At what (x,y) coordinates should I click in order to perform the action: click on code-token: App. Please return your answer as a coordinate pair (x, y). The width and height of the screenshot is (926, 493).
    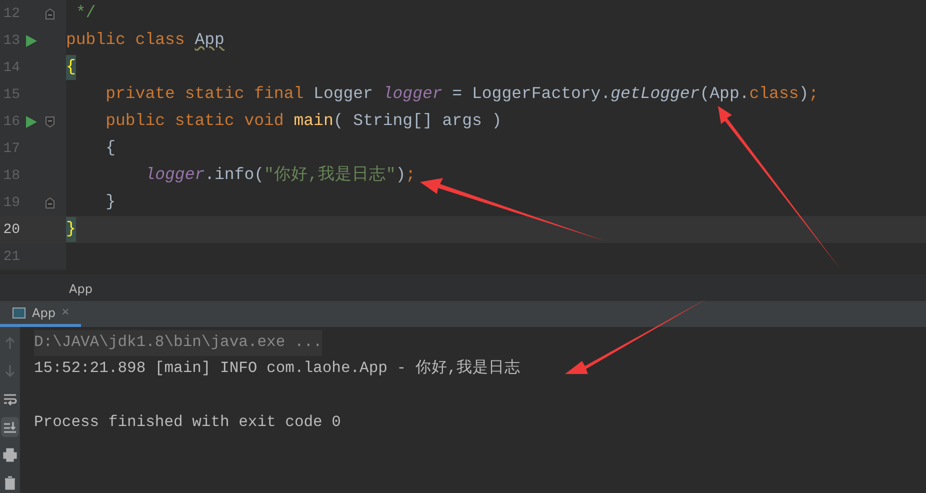
    Looking at the image, I should click on (209, 40).